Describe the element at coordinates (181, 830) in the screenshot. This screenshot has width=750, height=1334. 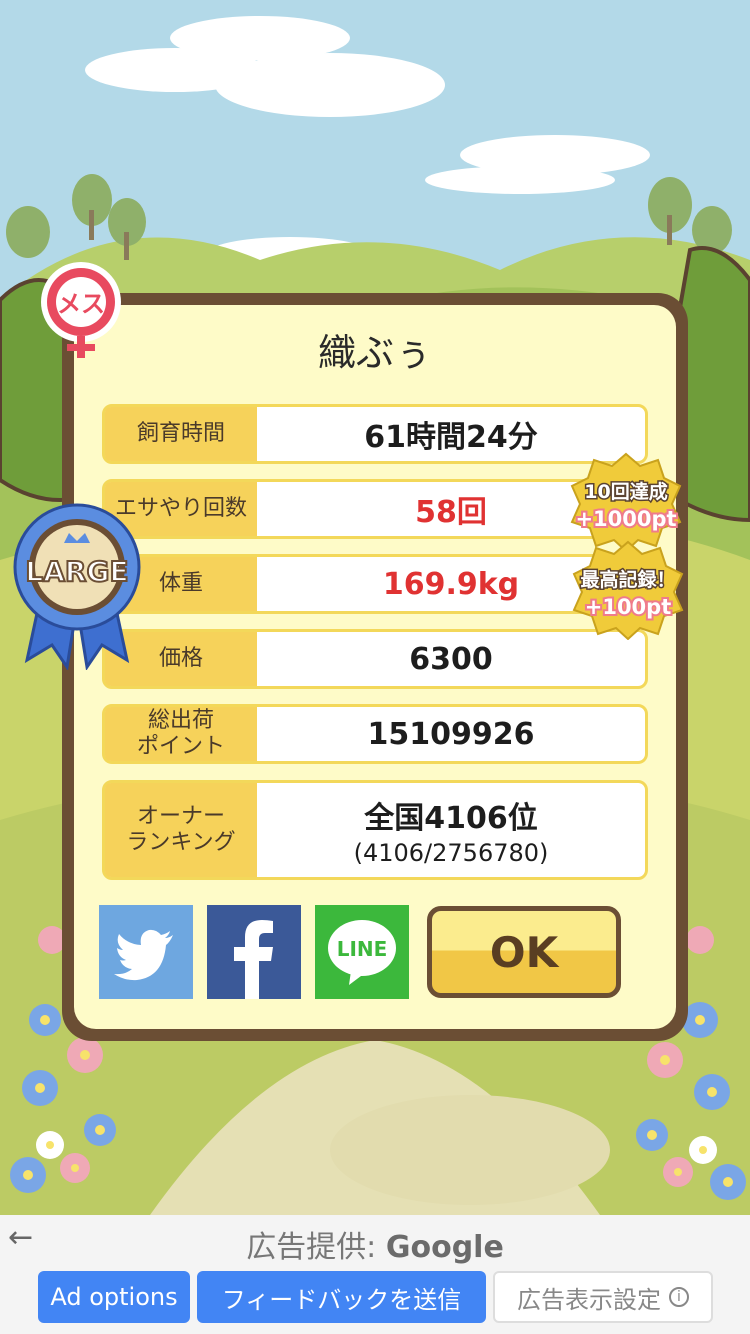
I see `stat-label: オーナー ランキング` at that location.